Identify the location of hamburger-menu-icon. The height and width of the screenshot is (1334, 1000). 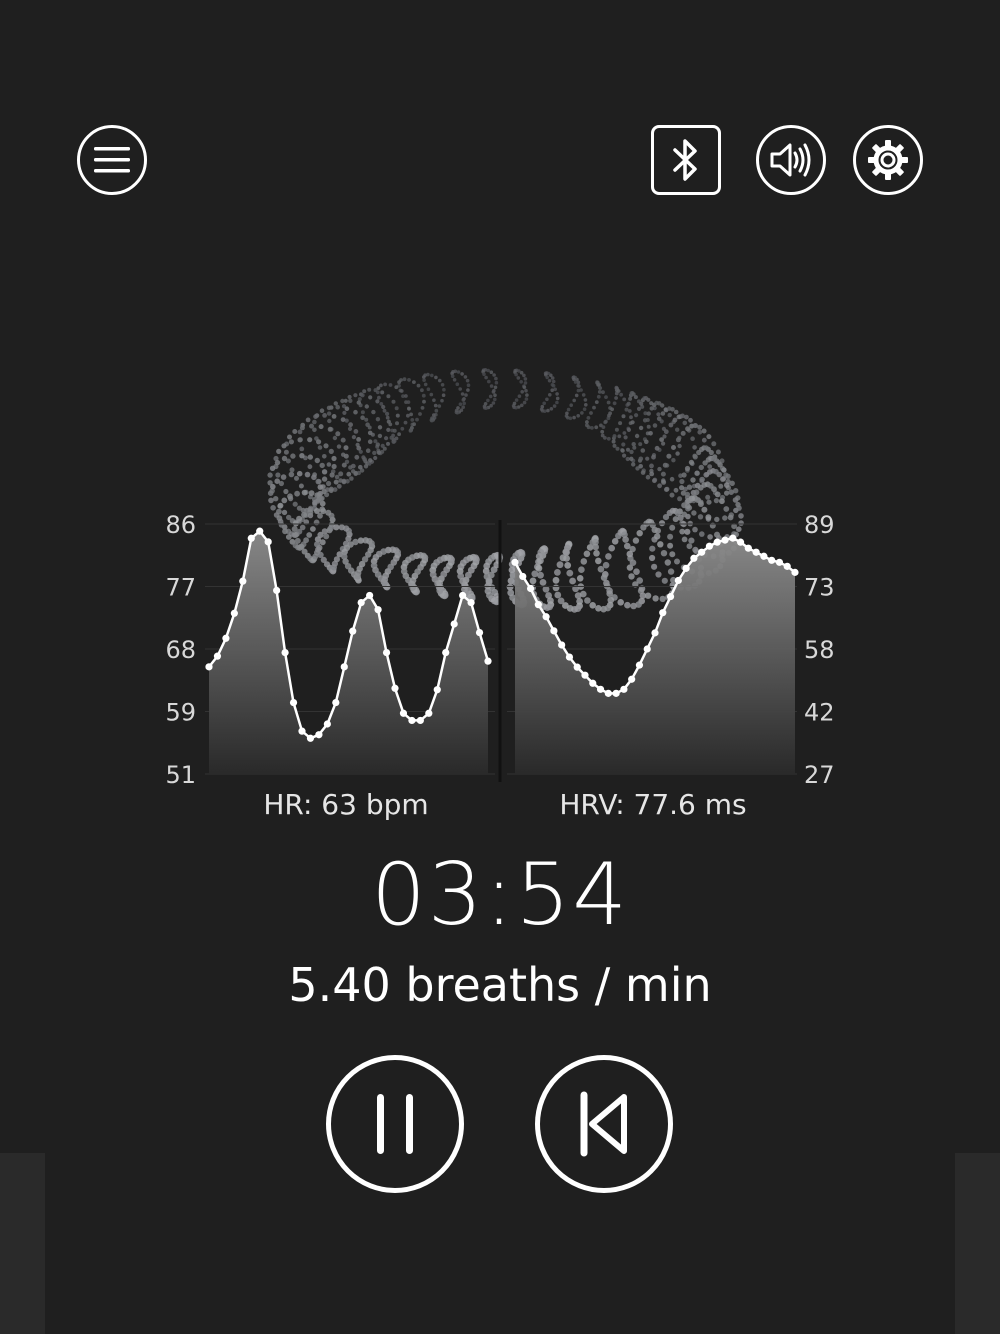
(112, 160).